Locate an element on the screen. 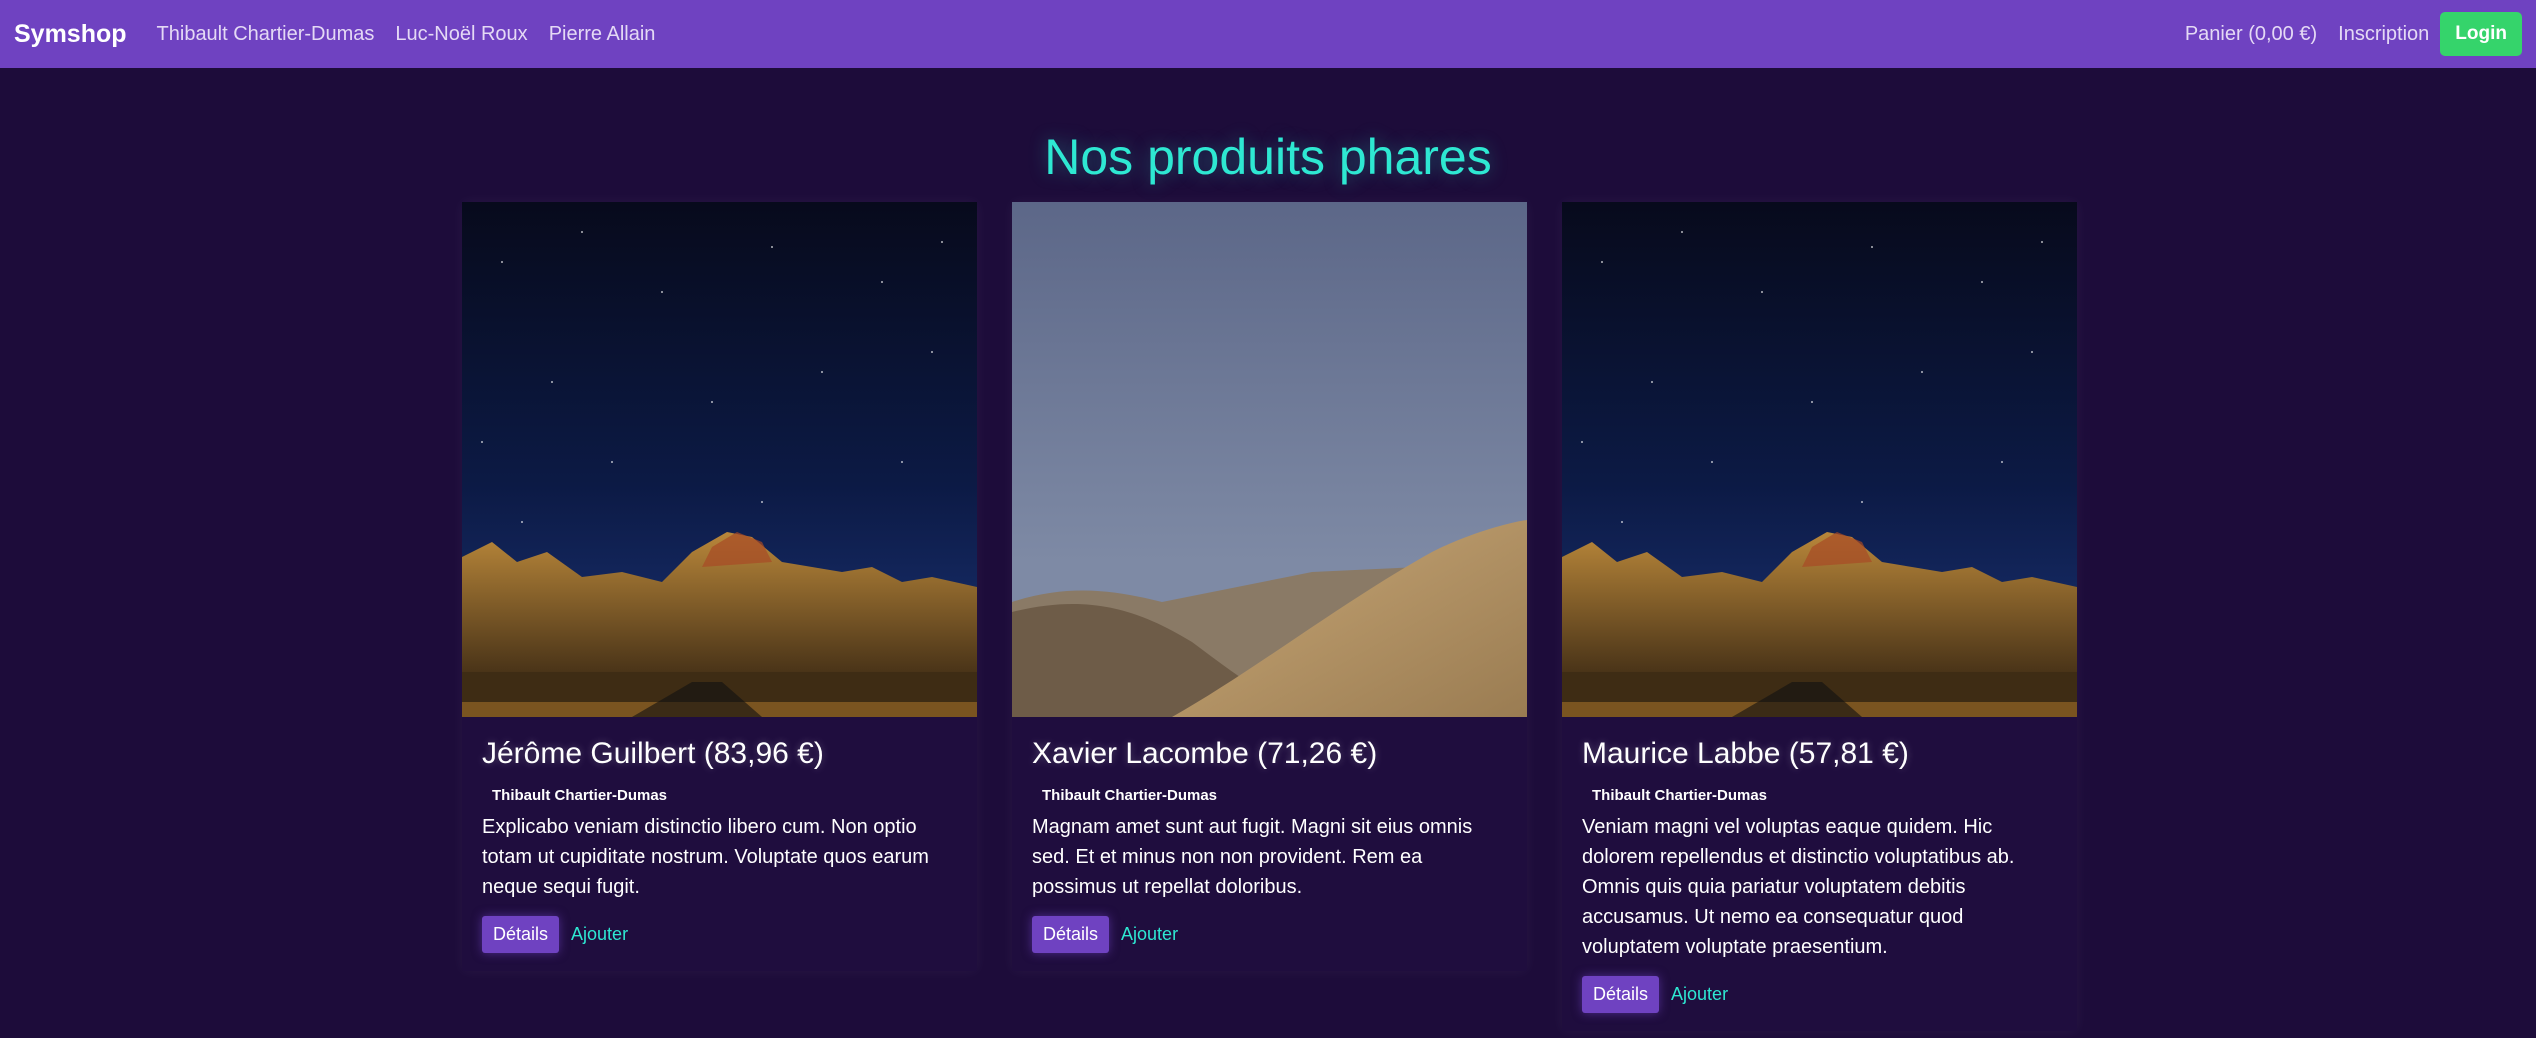  page-title: Nos produits phares is located at coordinates (1268, 157).